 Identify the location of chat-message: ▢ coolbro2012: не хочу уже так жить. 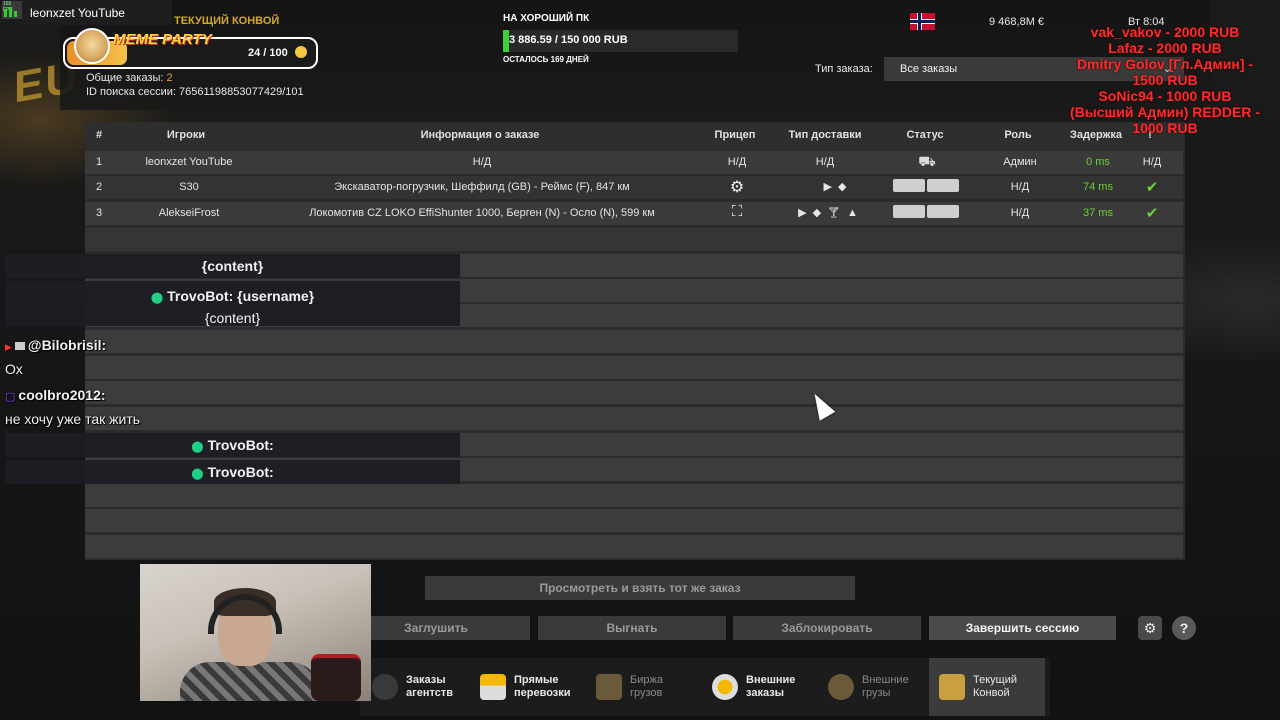
(73, 407).